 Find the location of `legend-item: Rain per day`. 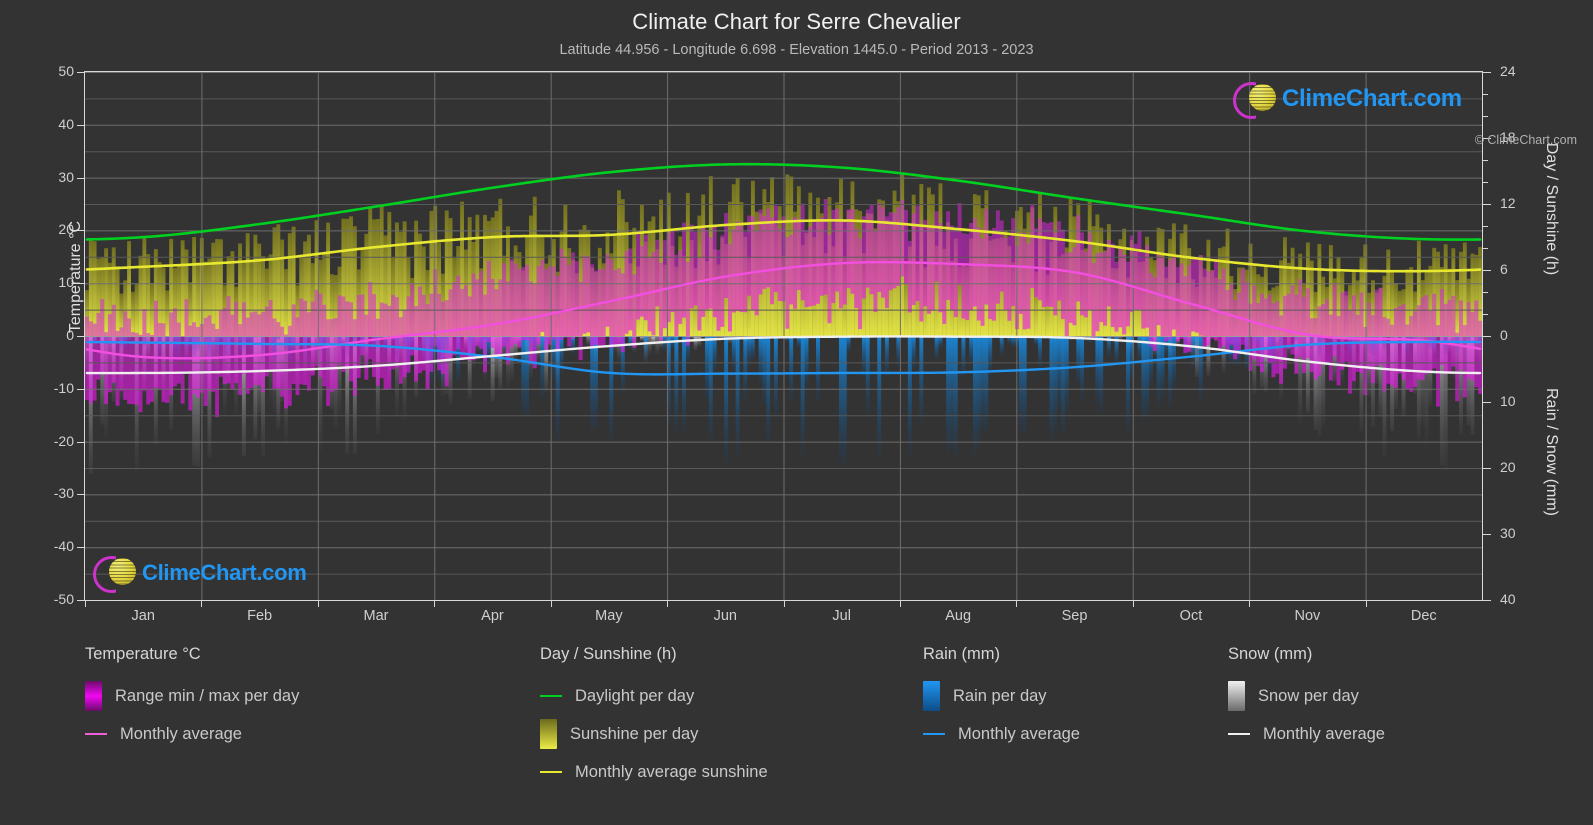

legend-item: Rain per day is located at coordinates (1001, 696).